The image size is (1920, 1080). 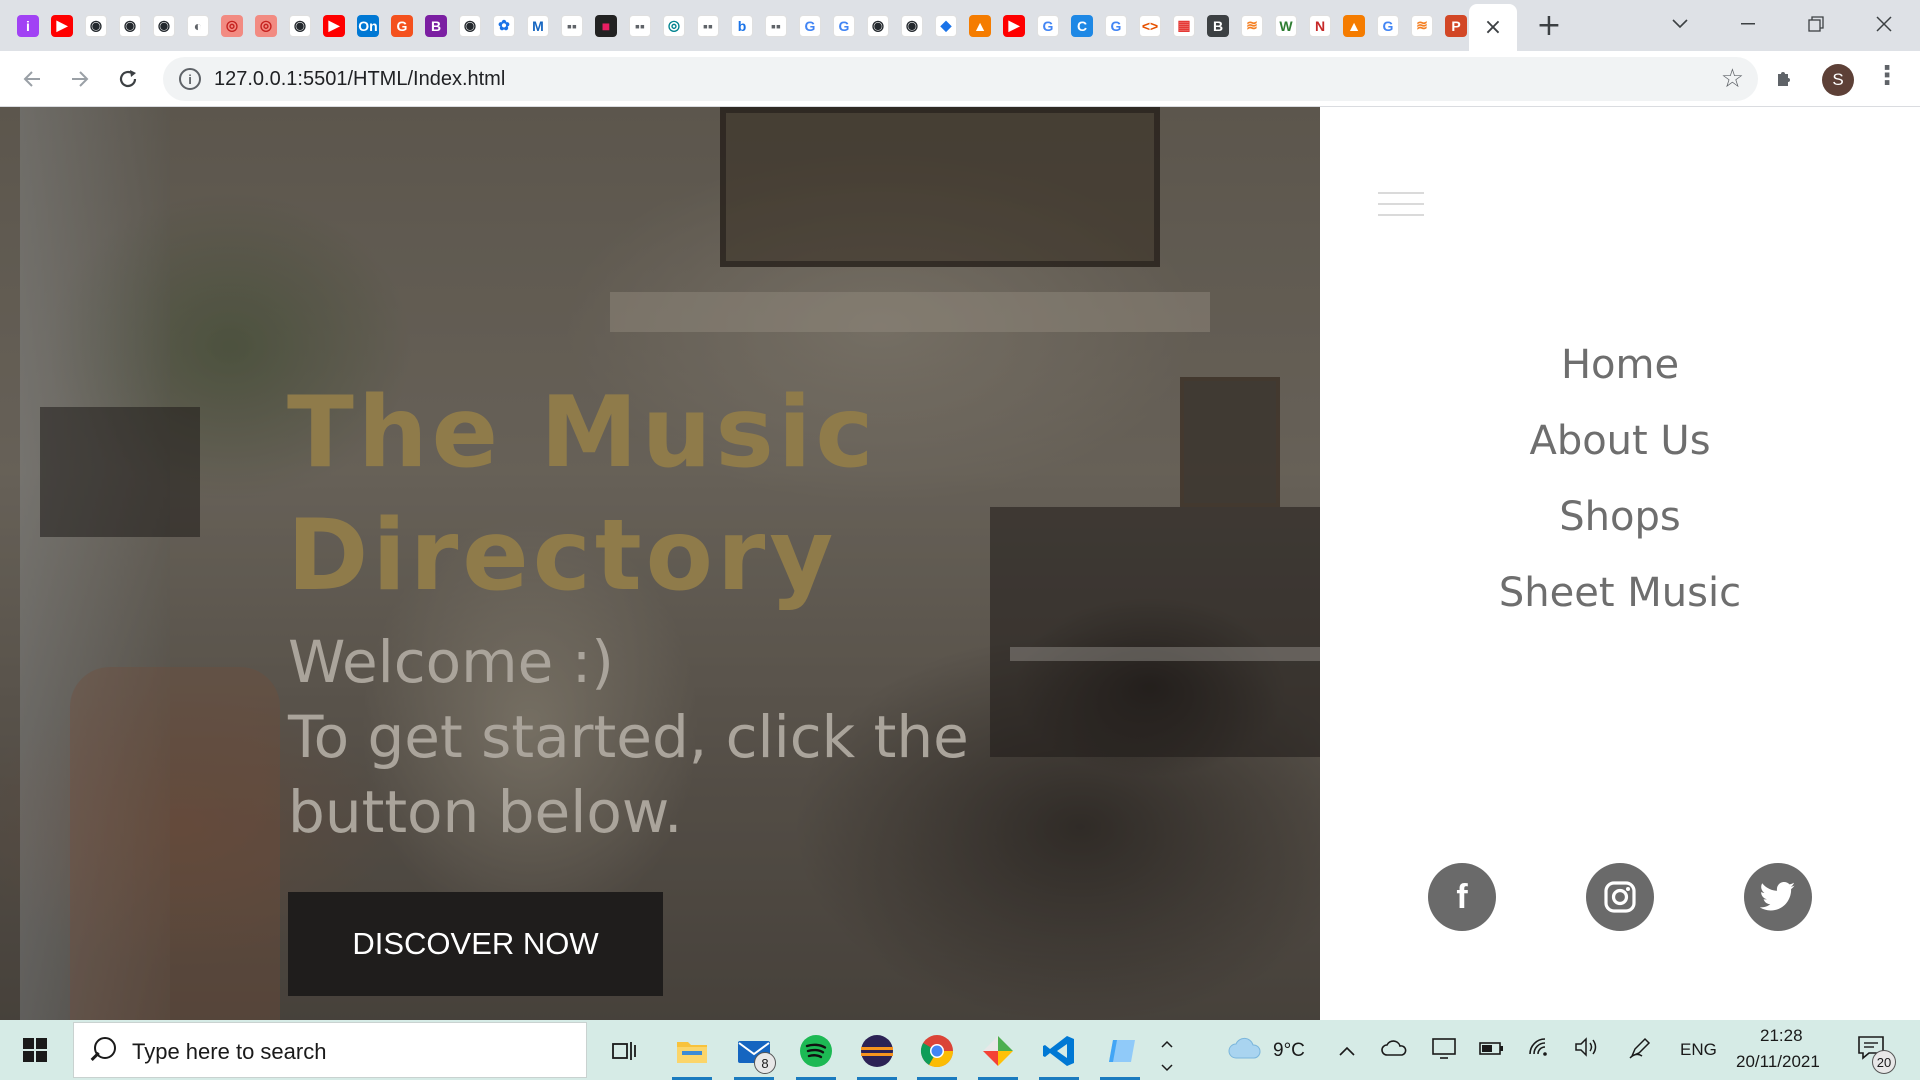 What do you see at coordinates (1120, 1054) in the screenshot?
I see `paint-icon` at bounding box center [1120, 1054].